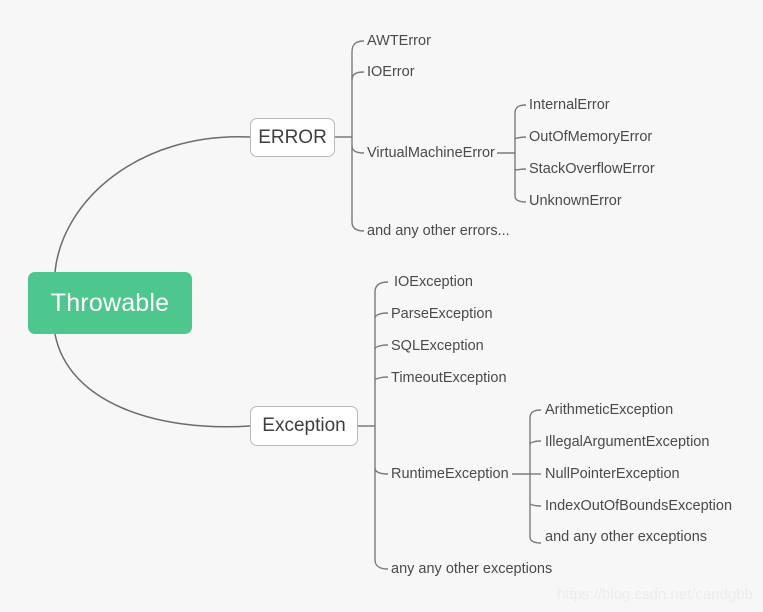  I want to click on leaf-runtime-and-any-other-exceptions: and any other exceptions, so click(626, 537).